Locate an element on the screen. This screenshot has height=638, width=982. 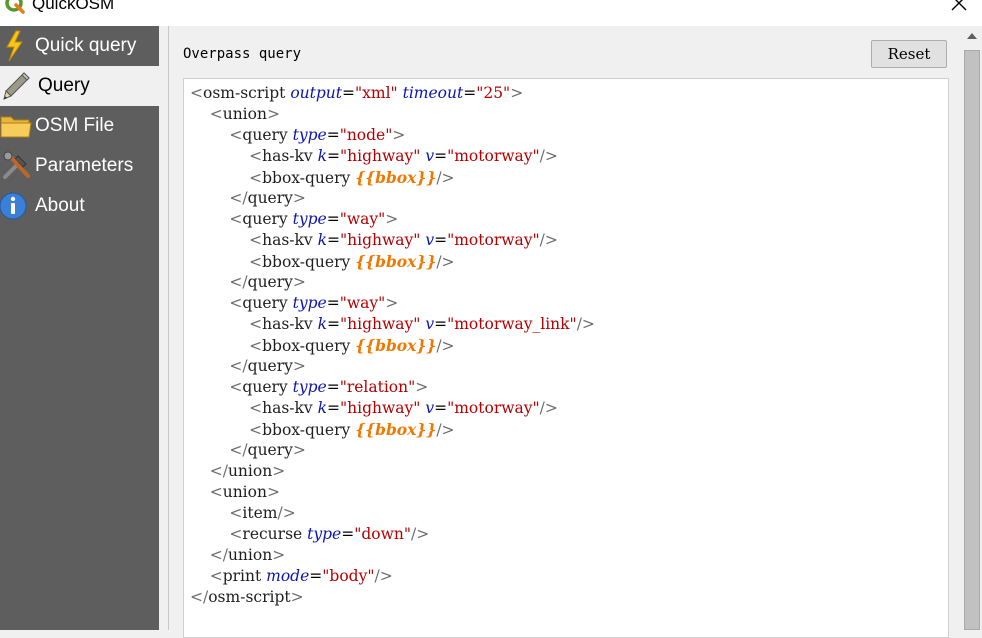
code-line: <bbox-query {{bbox}}/> is located at coordinates (392, 177).